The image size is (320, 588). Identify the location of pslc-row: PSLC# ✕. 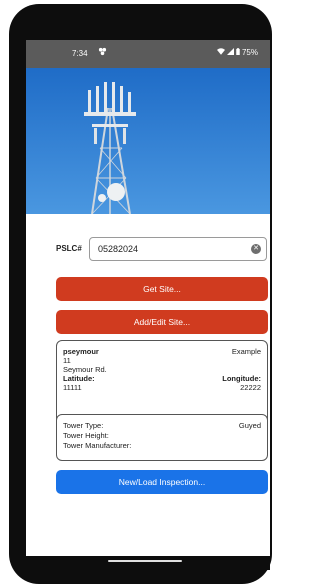
(162, 249).